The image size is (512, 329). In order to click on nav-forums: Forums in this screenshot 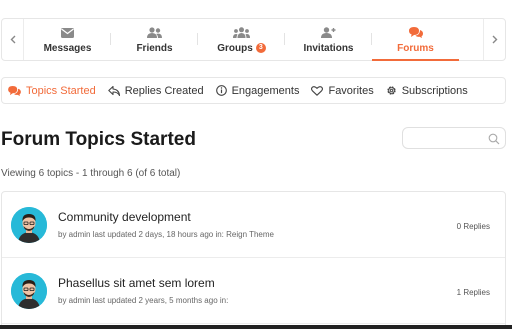, I will do `click(415, 40)`.